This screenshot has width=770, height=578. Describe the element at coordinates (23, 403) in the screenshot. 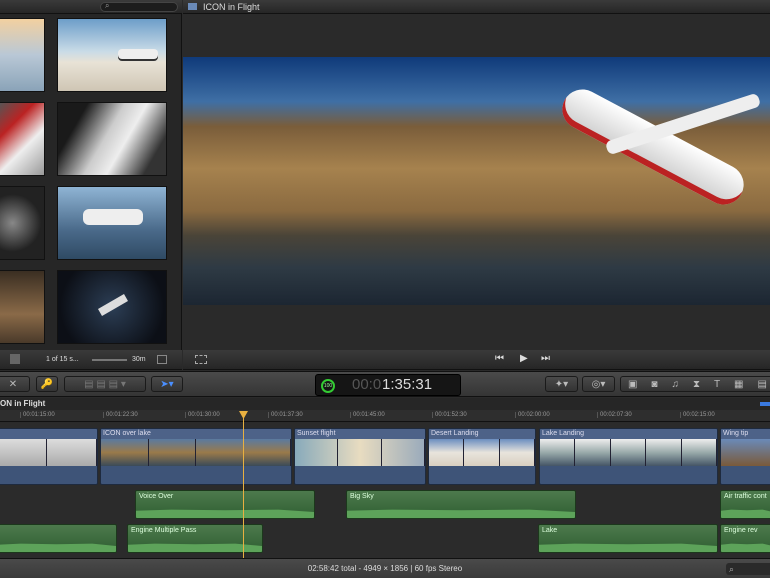

I see `timeline-title: ICON in Flight` at that location.